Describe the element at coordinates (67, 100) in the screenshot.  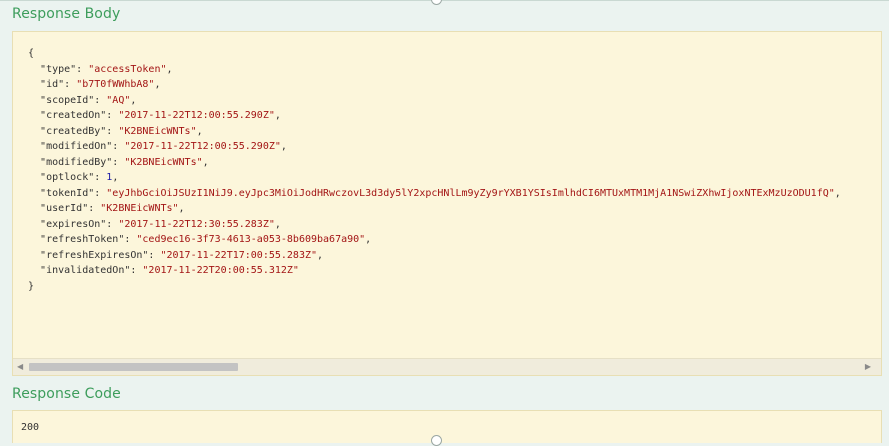
I see `json-key: "scopeId"` at that location.